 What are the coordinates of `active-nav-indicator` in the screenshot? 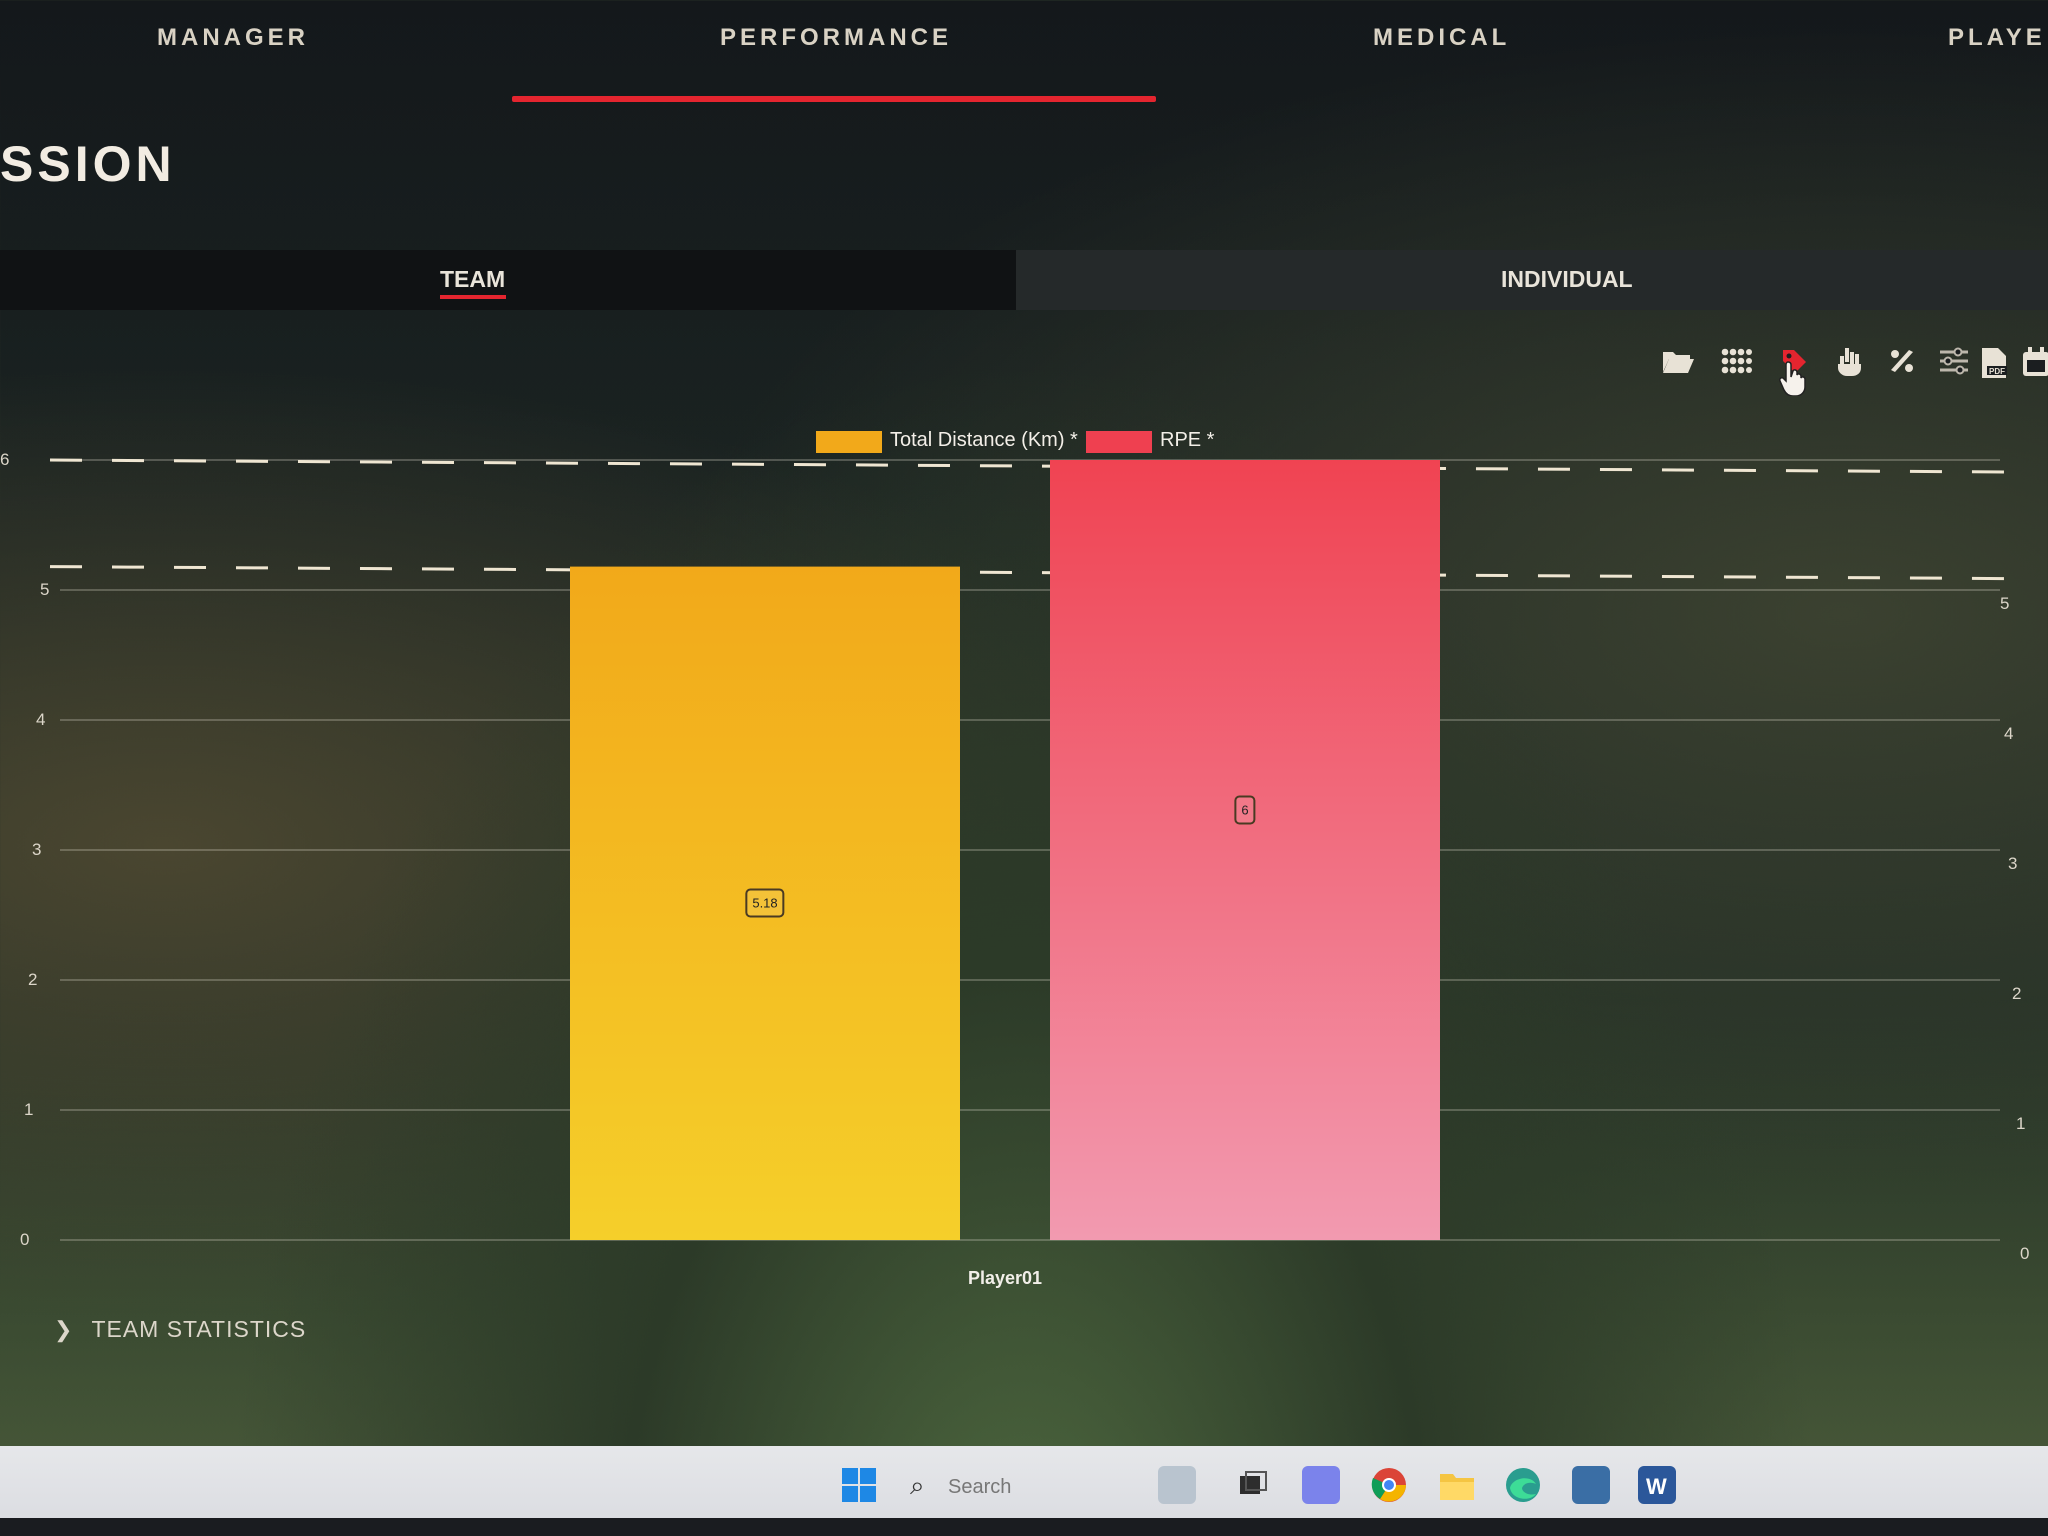 It's located at (834, 99).